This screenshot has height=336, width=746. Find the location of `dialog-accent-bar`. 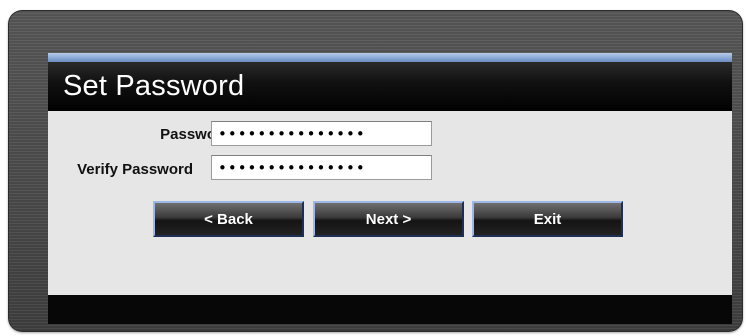

dialog-accent-bar is located at coordinates (390, 57).